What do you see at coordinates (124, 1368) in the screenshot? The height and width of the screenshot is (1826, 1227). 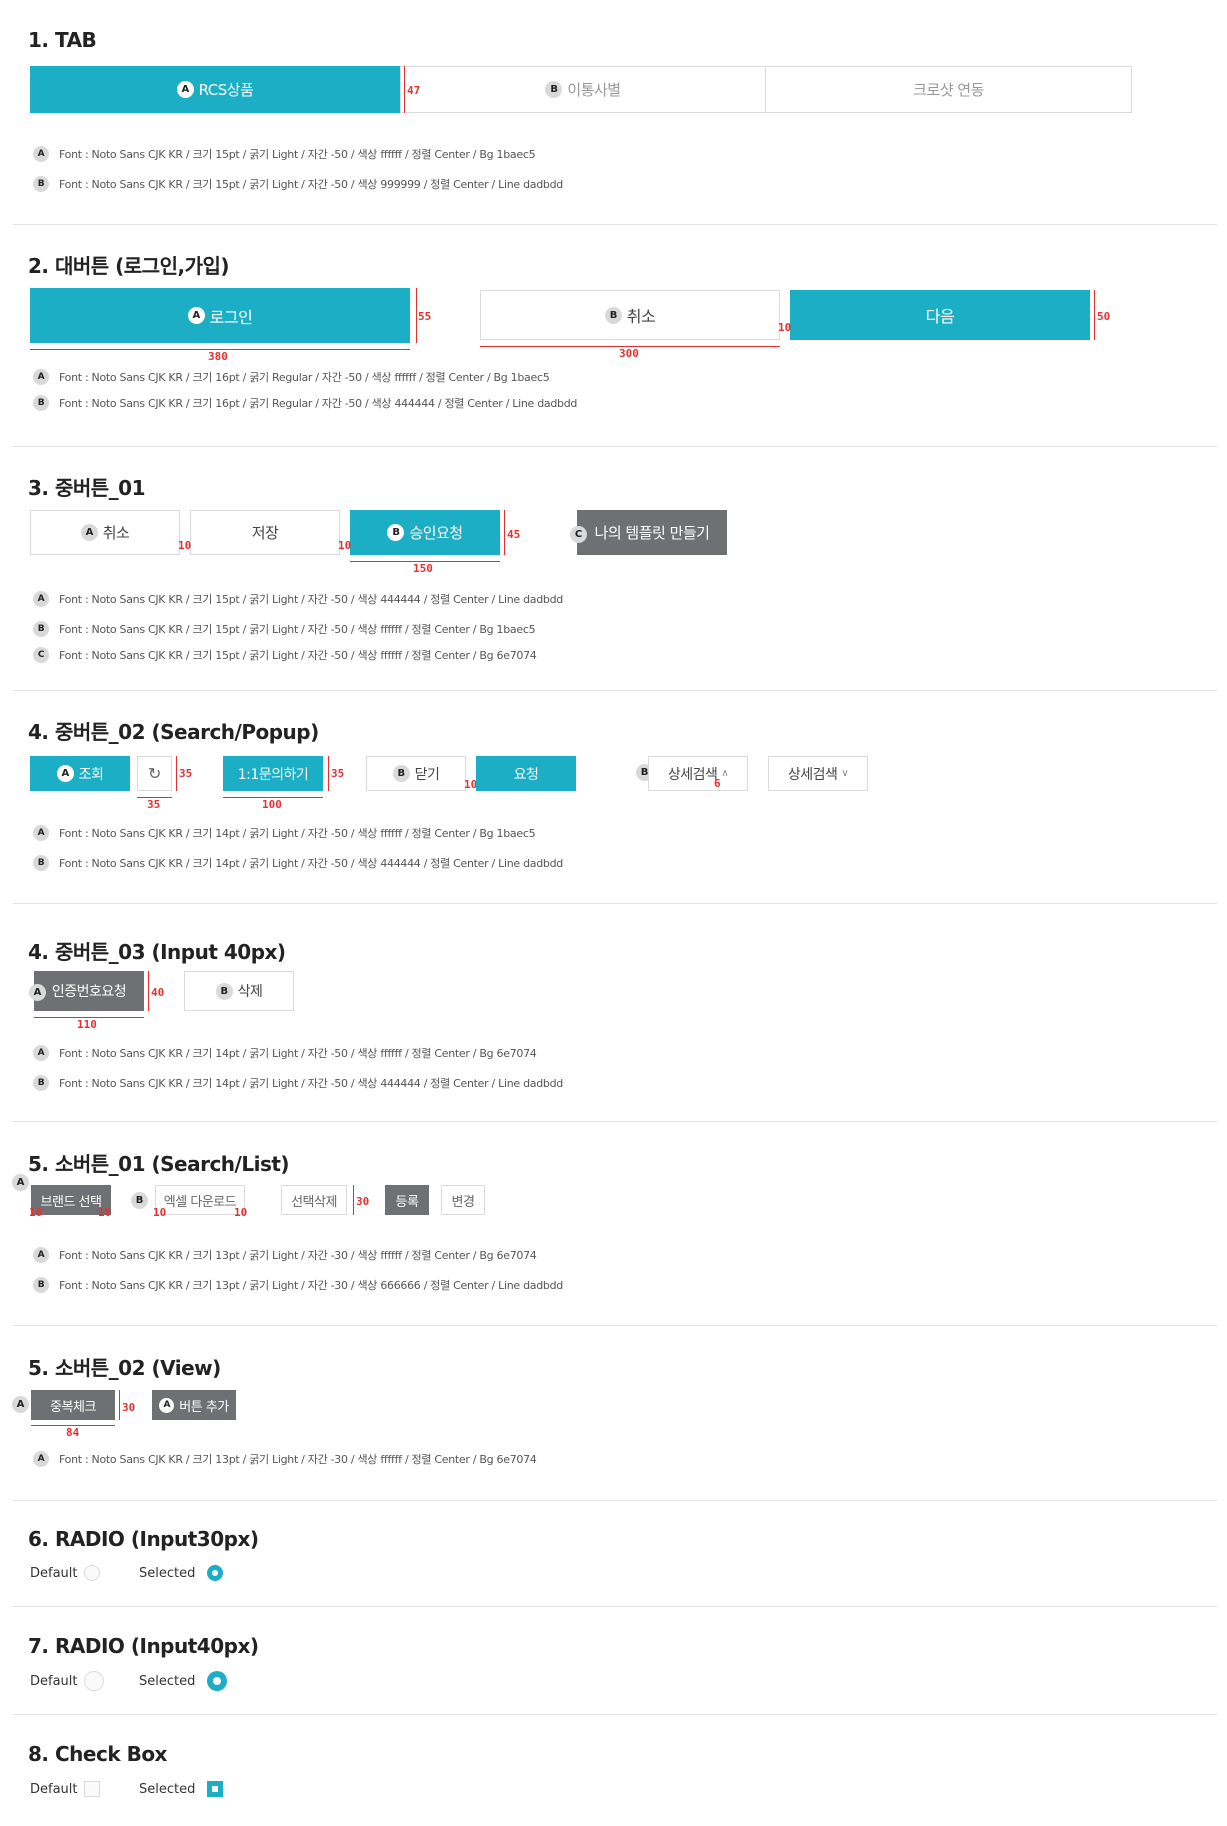 I see `section-title-small-button-02: 5. 소버튼_02 (View)` at bounding box center [124, 1368].